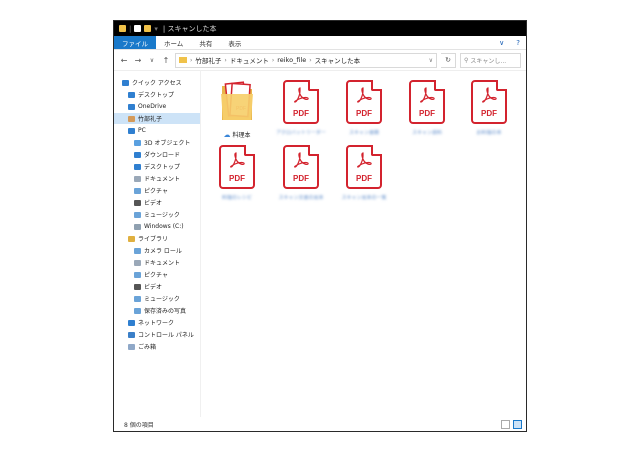 This screenshot has height=452, width=640. Describe the element at coordinates (131, 346) in the screenshot. I see `recycle-bin-icon` at that location.